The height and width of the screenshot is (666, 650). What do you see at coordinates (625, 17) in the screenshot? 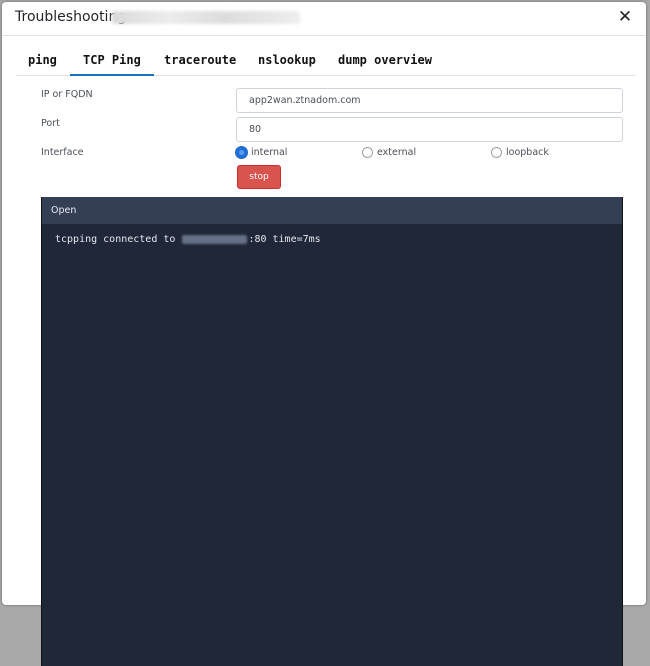
I see `close-icon: ✕` at bounding box center [625, 17].